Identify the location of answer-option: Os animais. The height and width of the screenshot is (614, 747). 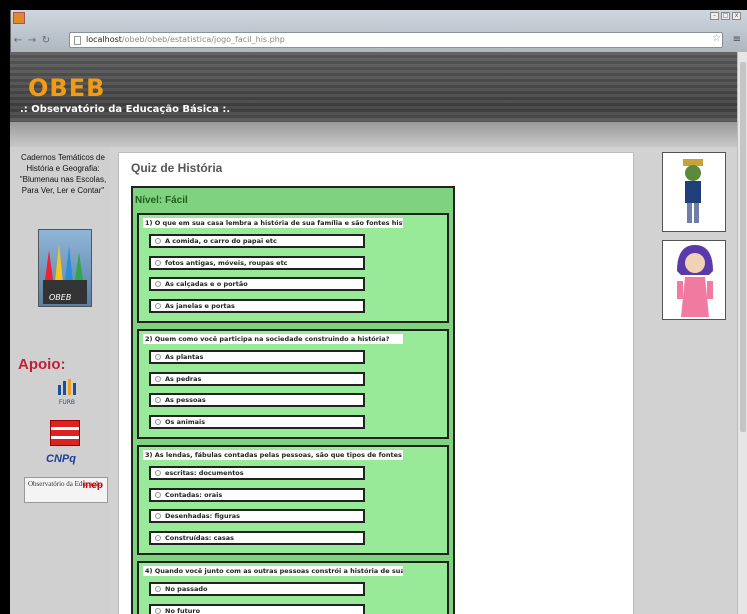
(257, 422).